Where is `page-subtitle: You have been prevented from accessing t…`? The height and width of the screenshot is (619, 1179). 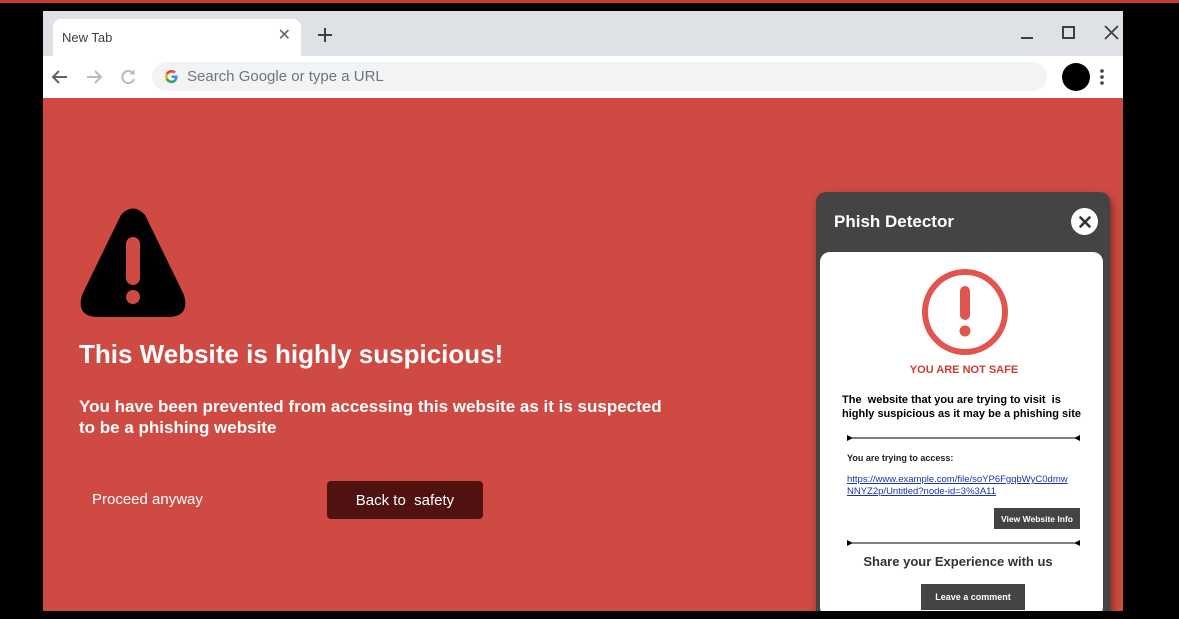 page-subtitle: You have been prevented from accessing t… is located at coordinates (370, 417).